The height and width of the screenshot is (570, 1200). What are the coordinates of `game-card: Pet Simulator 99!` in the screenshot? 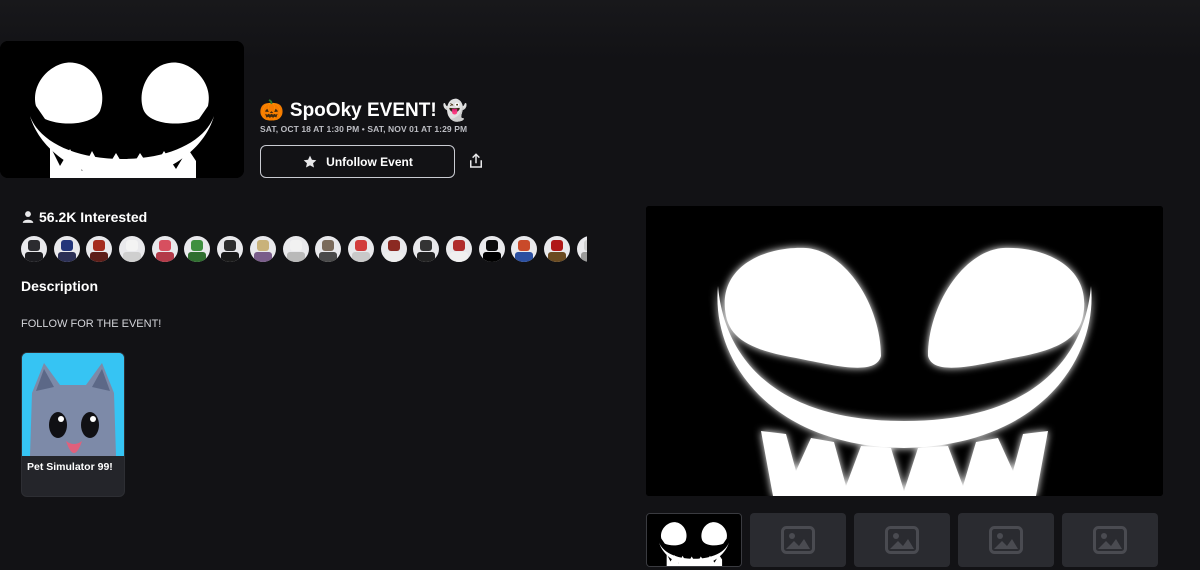 It's located at (73, 424).